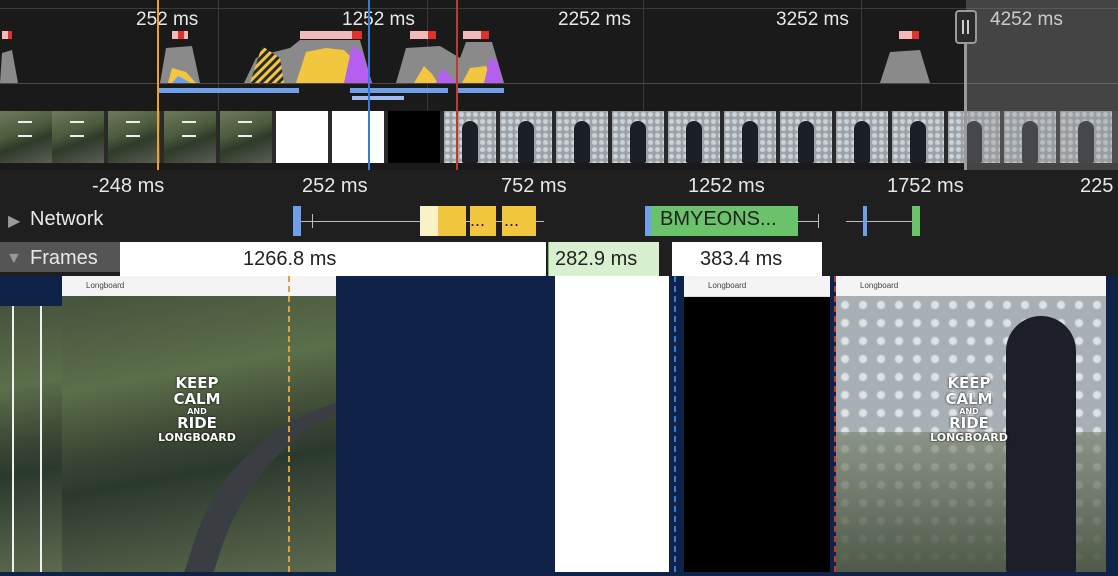  I want to click on collapse-frames-icon: ▼, so click(14, 259).